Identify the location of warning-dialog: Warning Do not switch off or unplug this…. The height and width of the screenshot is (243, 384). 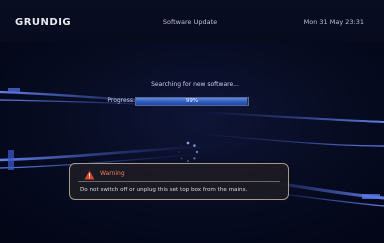
(179, 181).